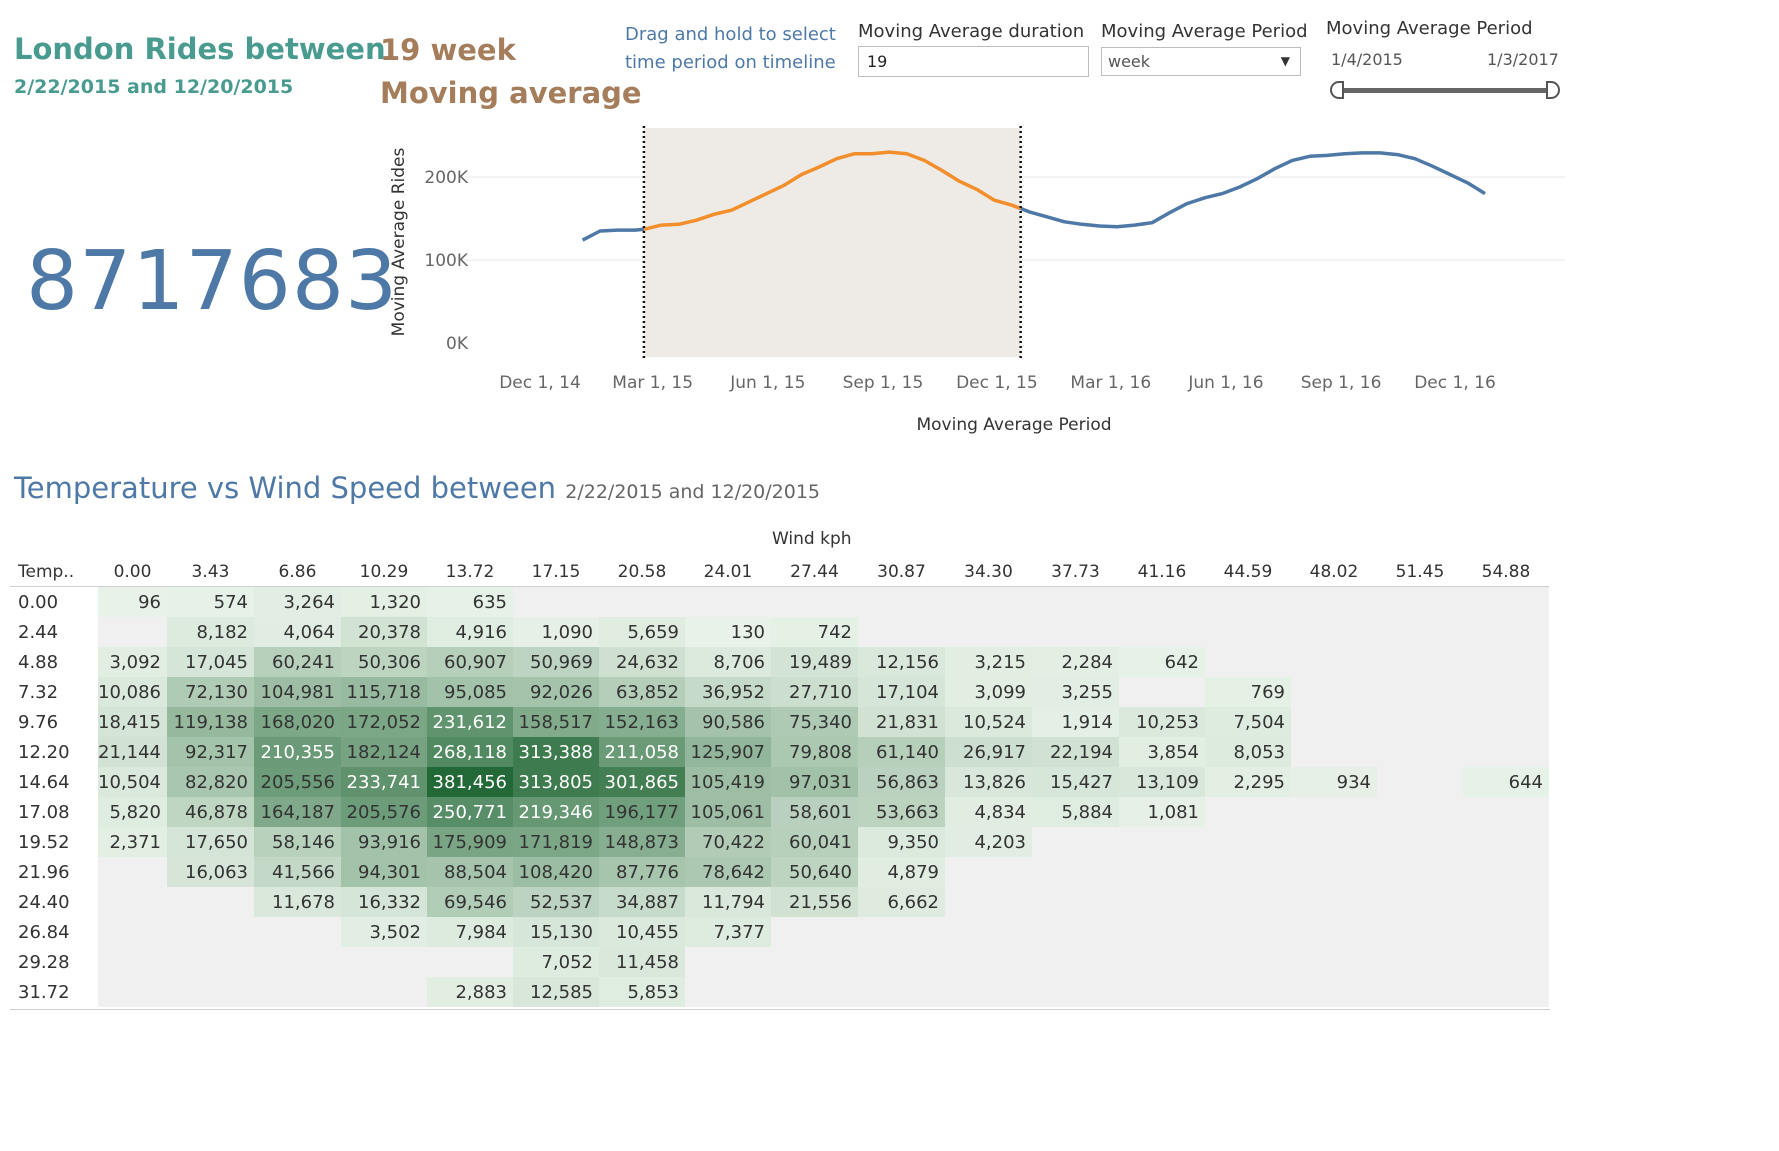 The image size is (1779, 1151). I want to click on heatmap-cell: 63,852, so click(641, 692).